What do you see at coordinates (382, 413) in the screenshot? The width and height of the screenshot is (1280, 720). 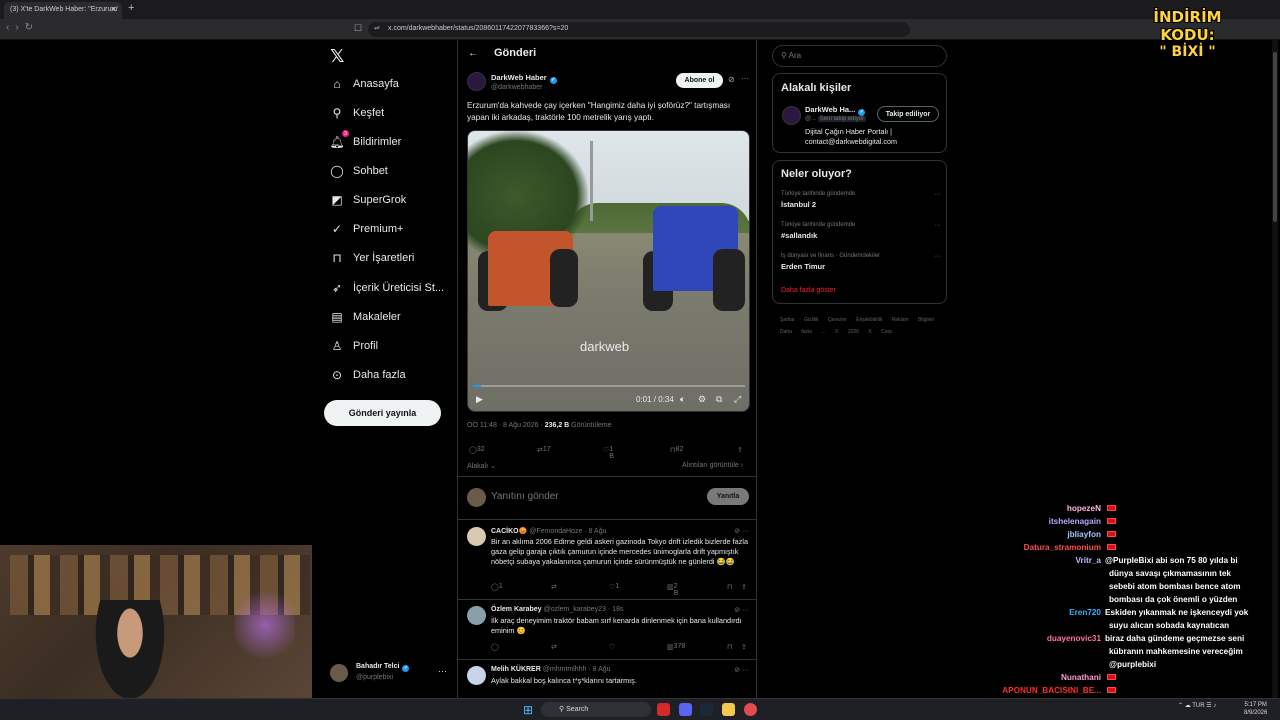 I see `post-button: Gönderi yayınla` at bounding box center [382, 413].